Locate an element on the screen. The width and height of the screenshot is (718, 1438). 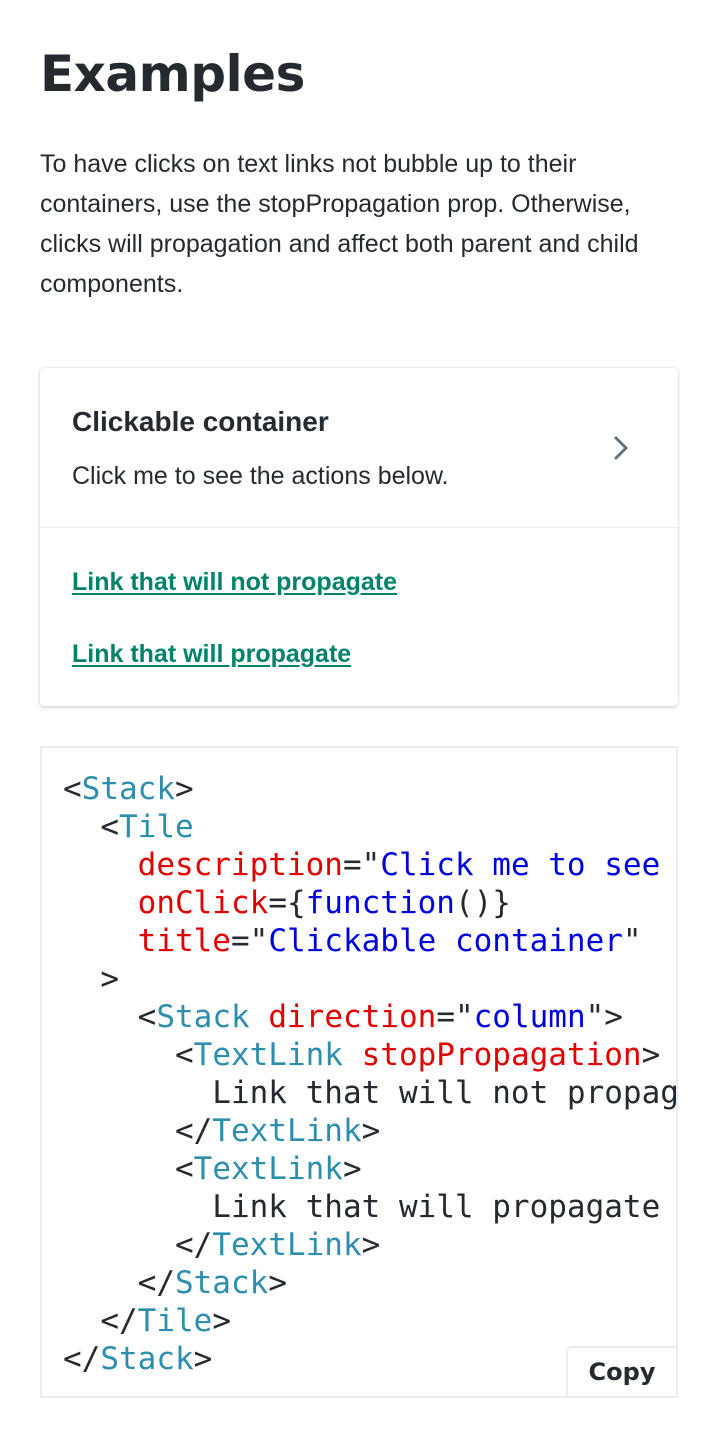
code-token: stopPropagation is located at coordinates (501, 1055).